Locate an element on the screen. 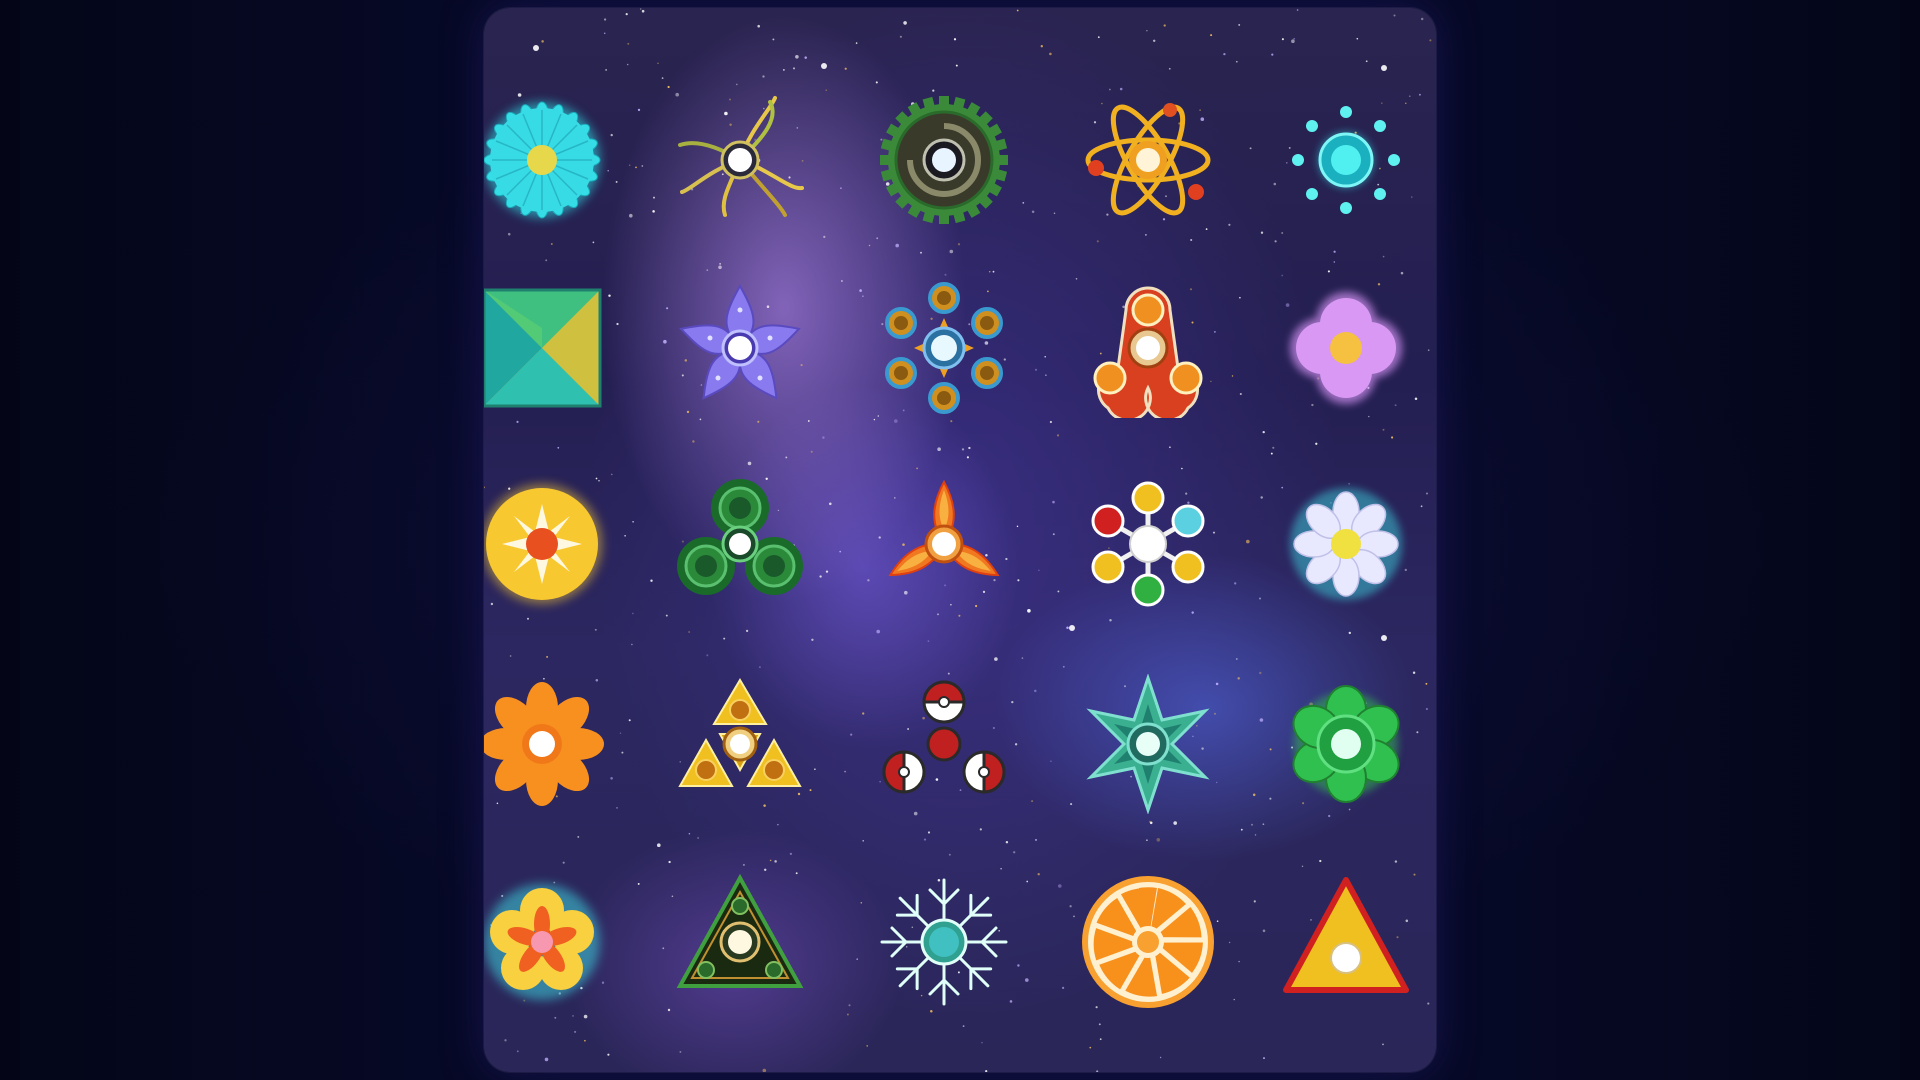 The width and height of the screenshot is (1920, 1080). spinner-gold-triforce is located at coordinates (740, 744).